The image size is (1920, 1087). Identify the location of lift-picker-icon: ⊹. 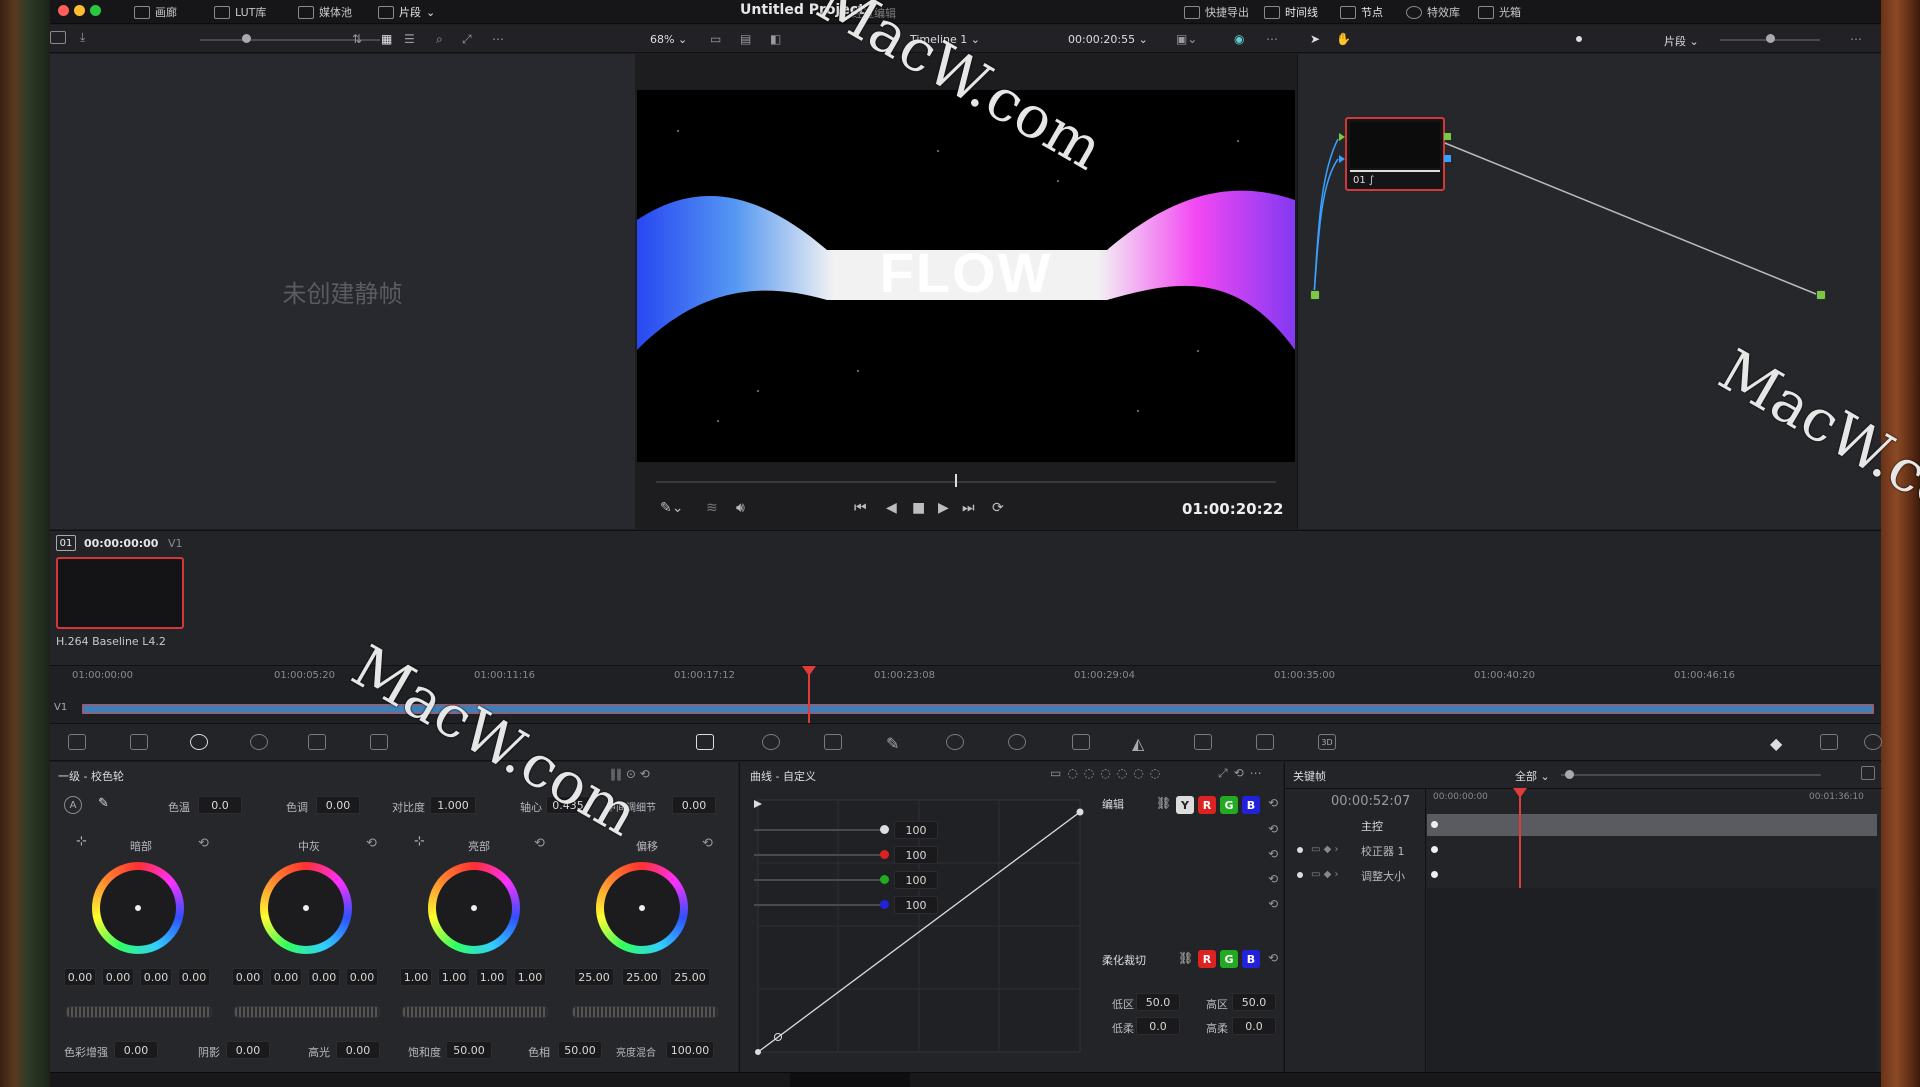
(81, 841).